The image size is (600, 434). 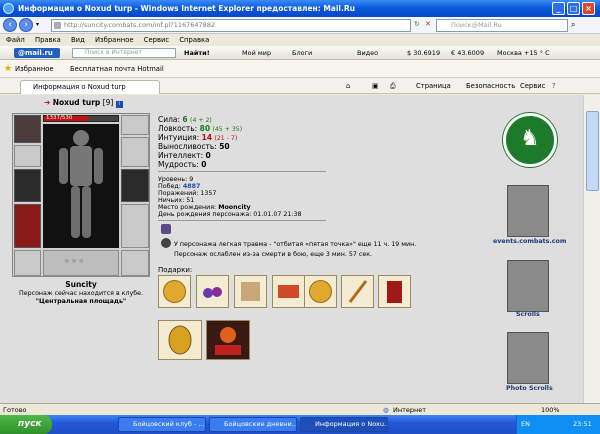 I want to click on city-emblem-slot: ☼ ☼ ☼, so click(x=81, y=263).